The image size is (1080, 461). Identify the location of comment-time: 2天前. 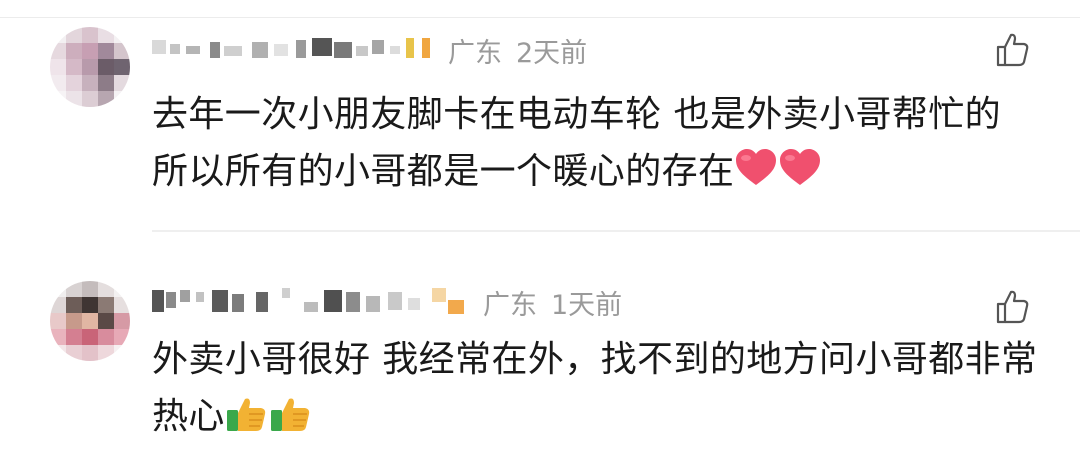
(552, 53).